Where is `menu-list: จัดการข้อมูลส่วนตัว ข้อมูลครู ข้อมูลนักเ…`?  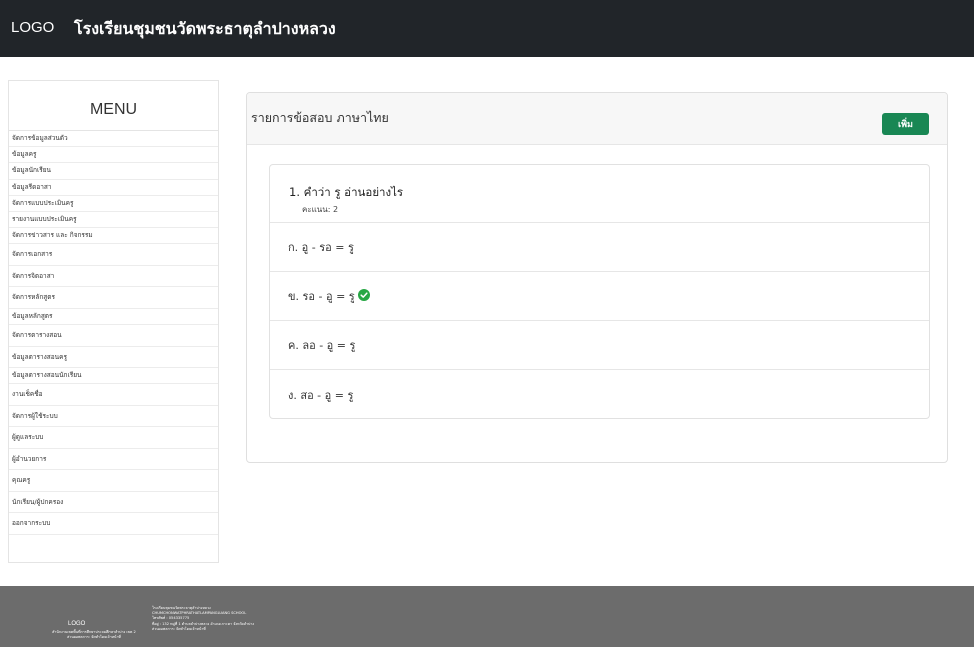 menu-list: จัดการข้อมูลส่วนตัว ข้อมูลครู ข้อมูลนักเ… is located at coordinates (113, 333).